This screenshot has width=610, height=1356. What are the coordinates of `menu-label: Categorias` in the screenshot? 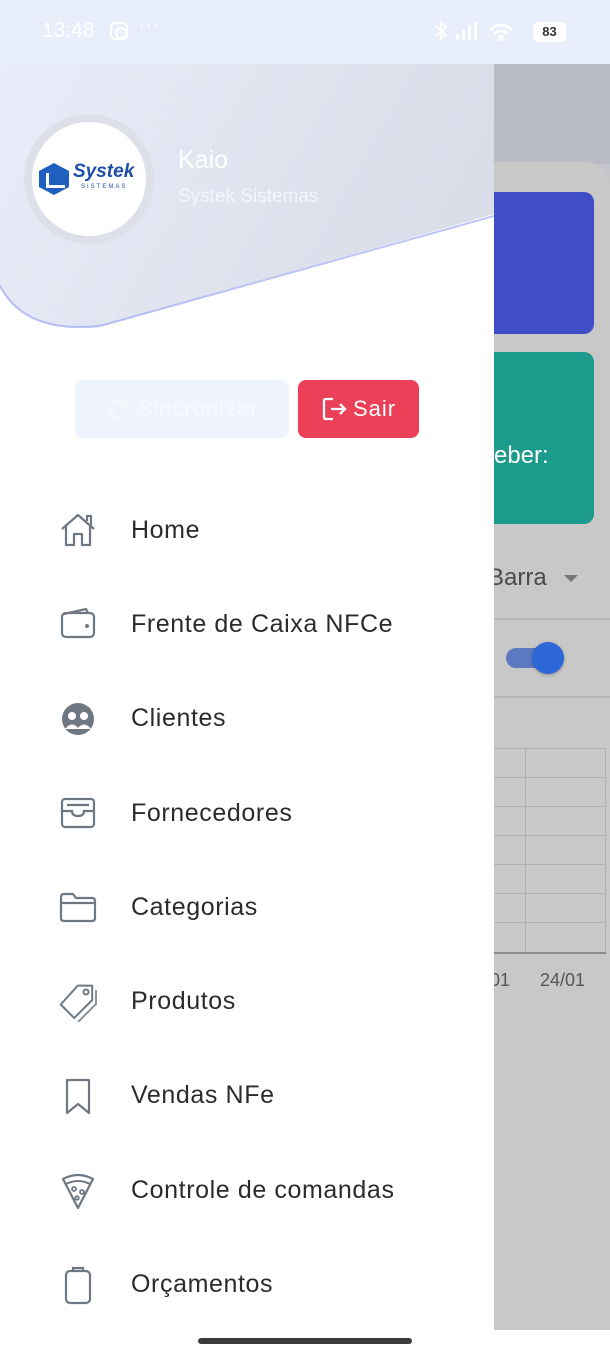 It's located at (194, 906).